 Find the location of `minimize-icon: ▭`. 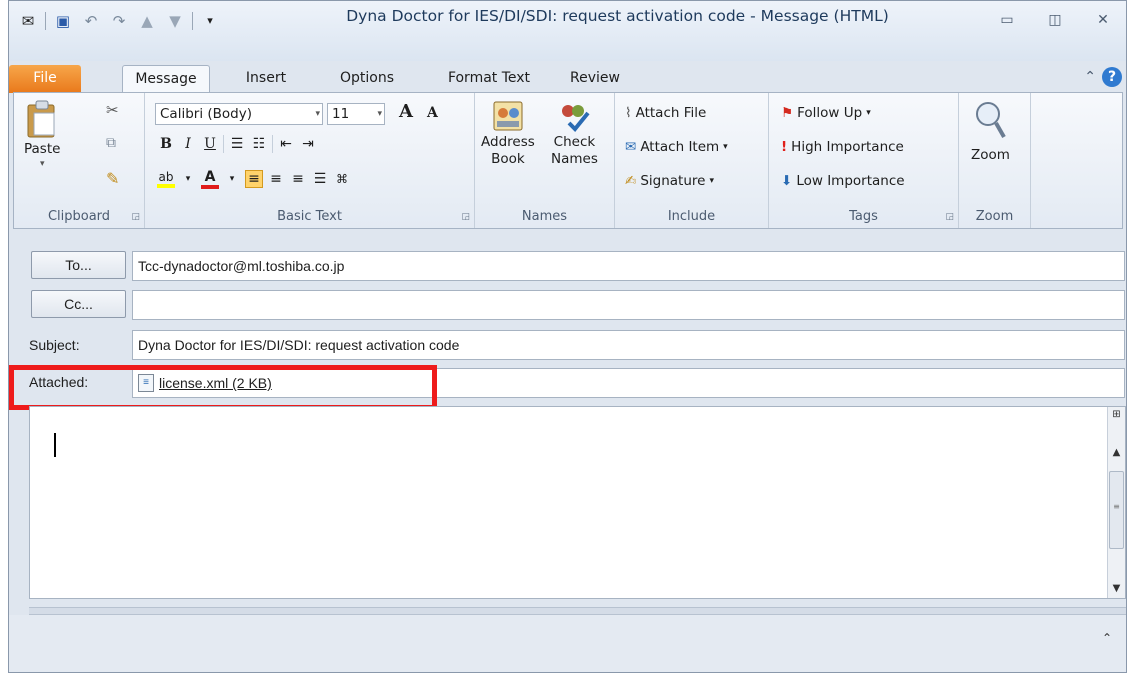

minimize-icon: ▭ is located at coordinates (1007, 20).